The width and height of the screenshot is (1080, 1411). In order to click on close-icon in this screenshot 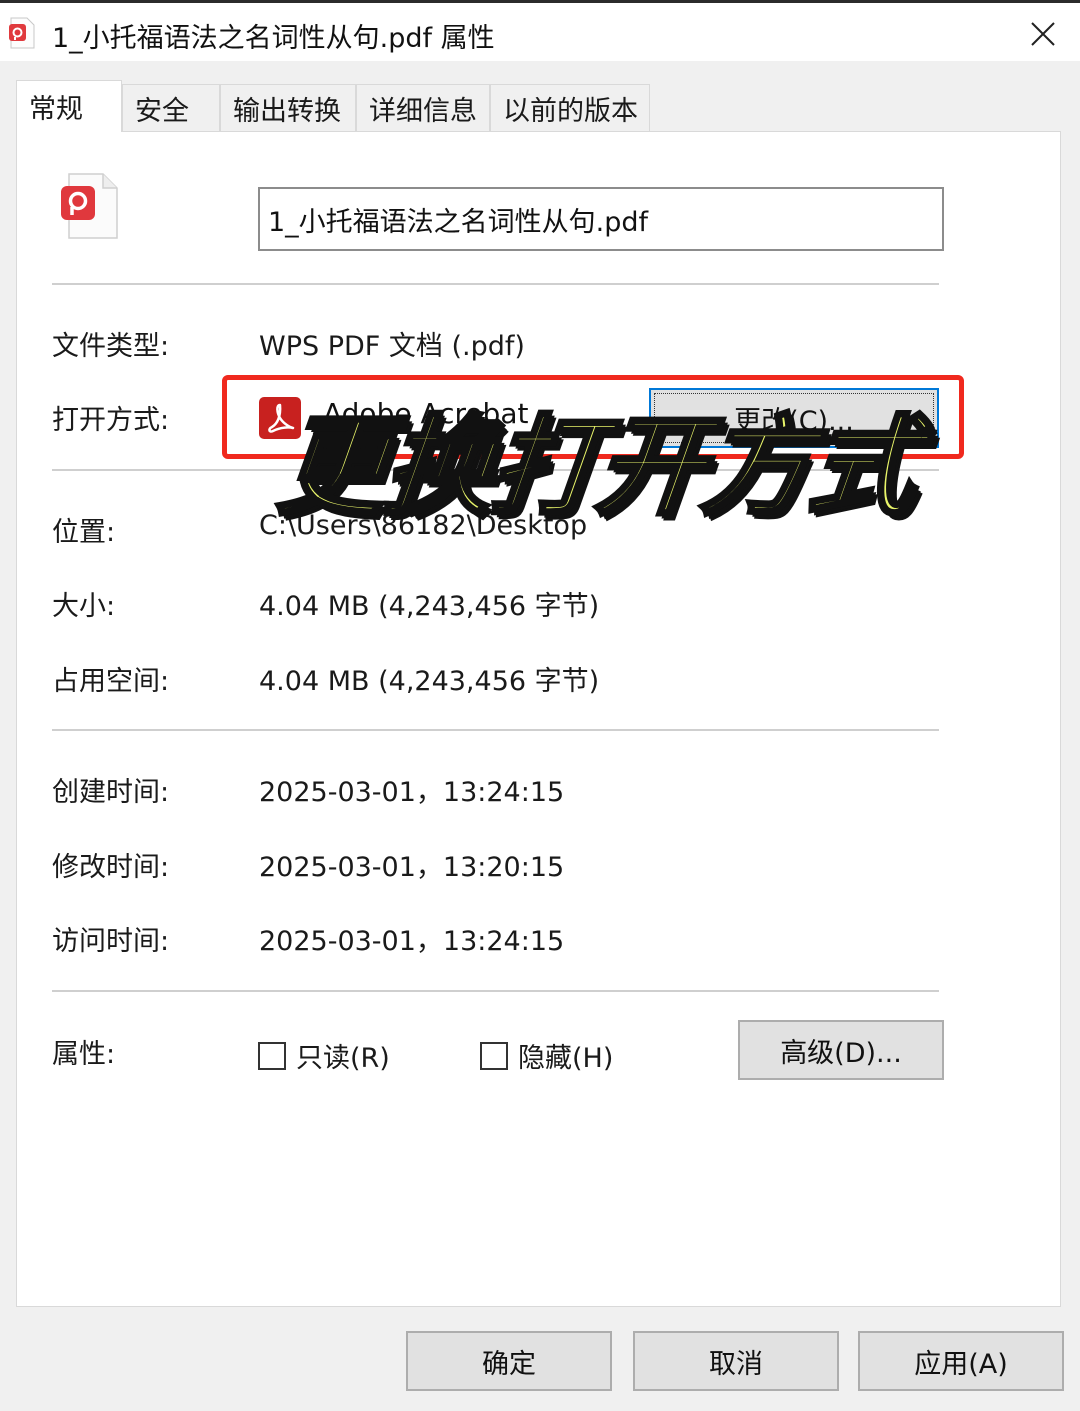, I will do `click(1043, 34)`.